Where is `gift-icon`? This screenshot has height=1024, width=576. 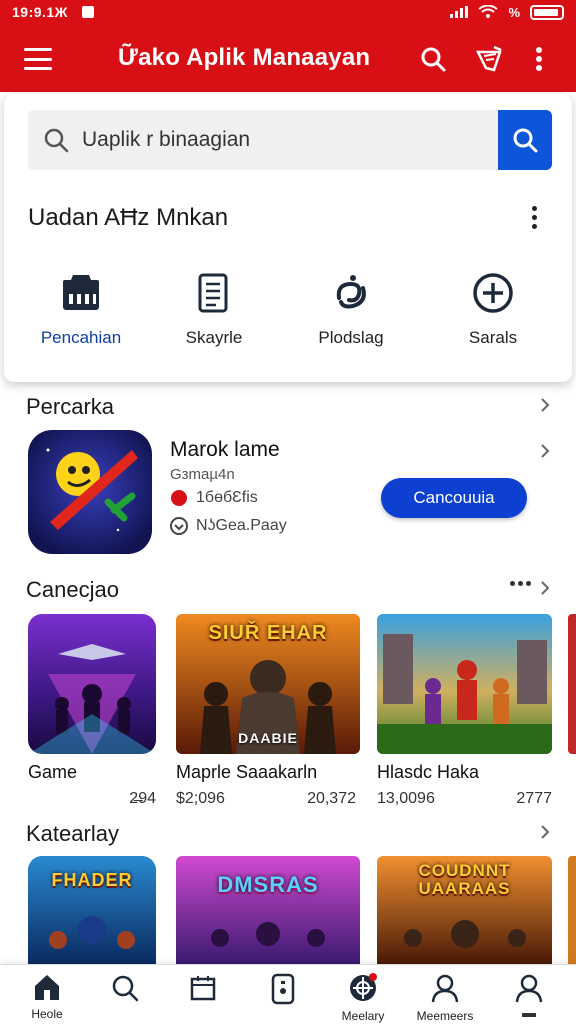
gift-icon is located at coordinates (489, 59).